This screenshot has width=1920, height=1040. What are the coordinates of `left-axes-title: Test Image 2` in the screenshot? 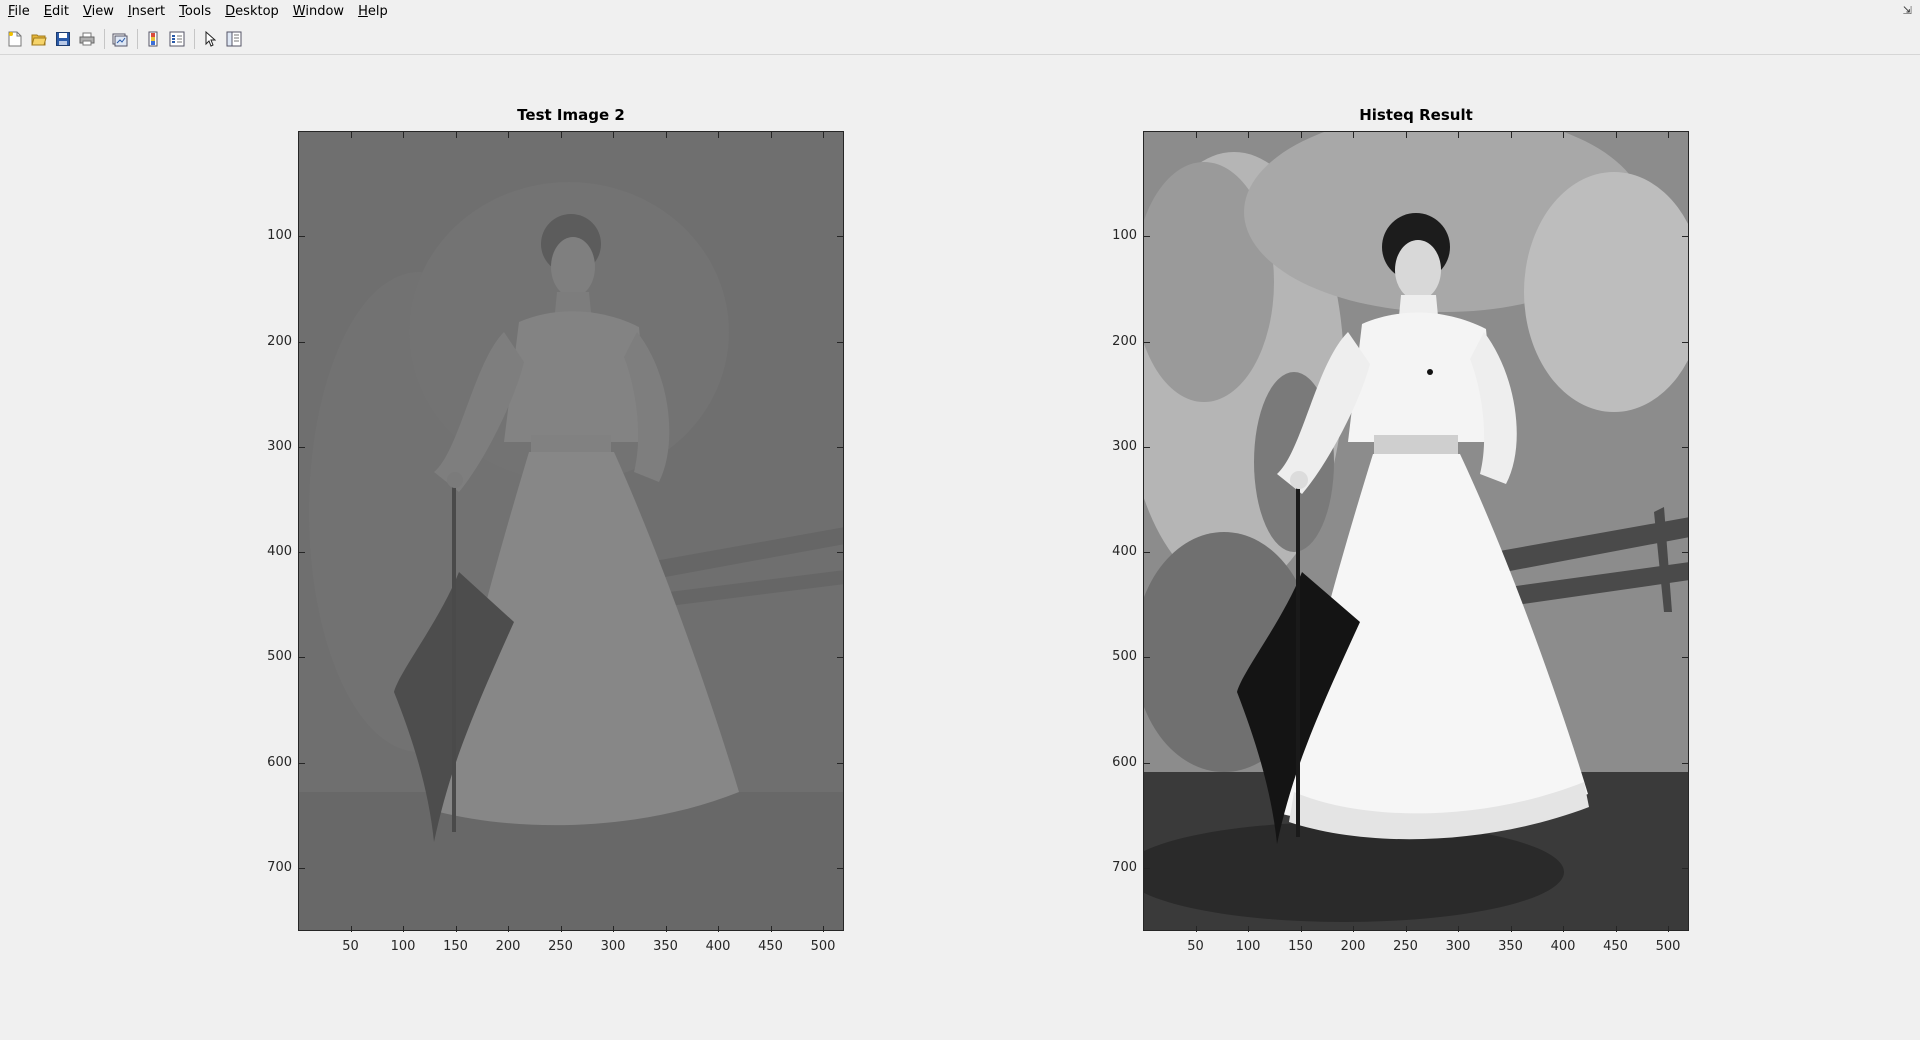 It's located at (571, 115).